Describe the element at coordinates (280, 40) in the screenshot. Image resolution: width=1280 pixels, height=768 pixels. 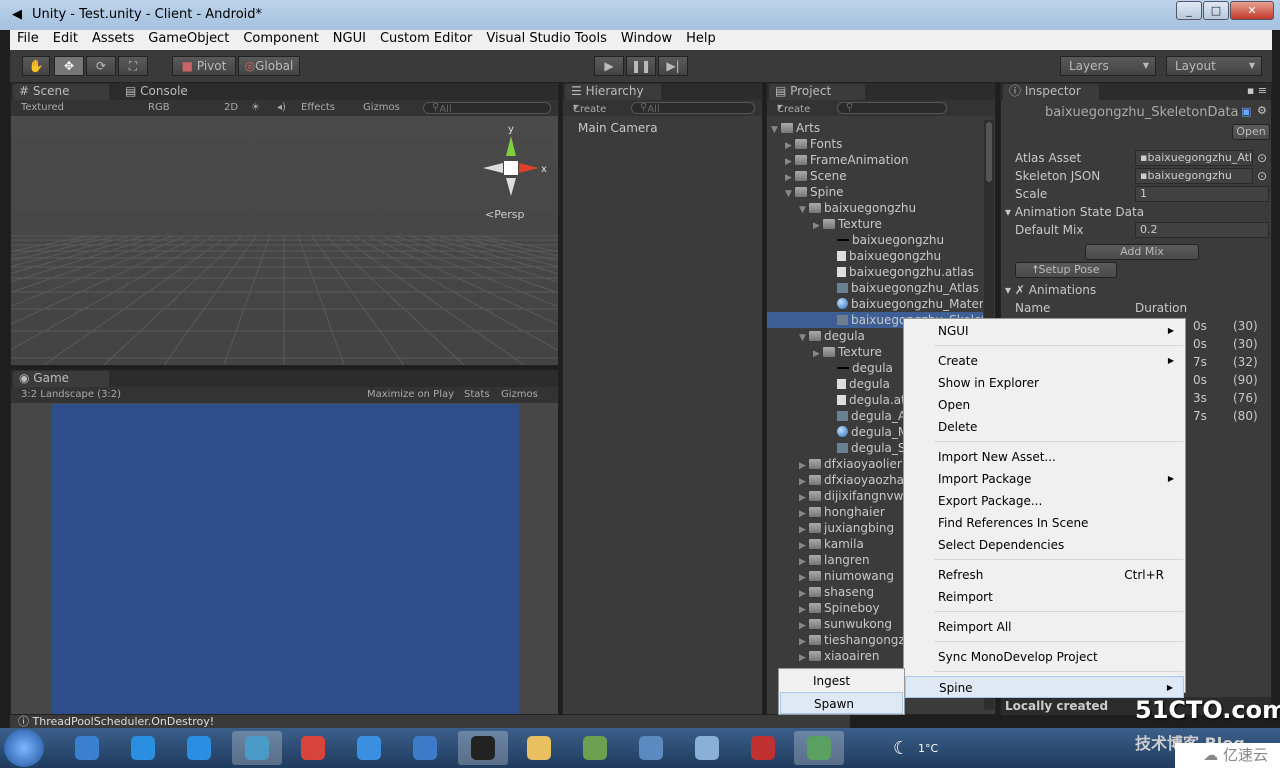
I see `menu-component: Component` at that location.